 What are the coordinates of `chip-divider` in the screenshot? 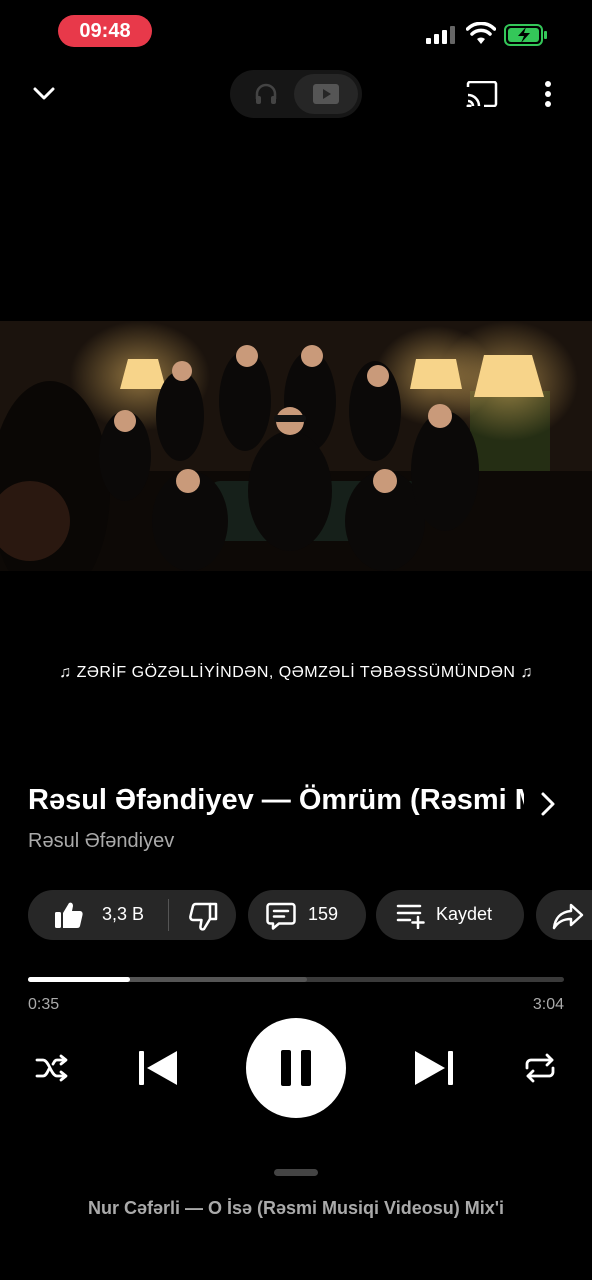 It's located at (168, 915).